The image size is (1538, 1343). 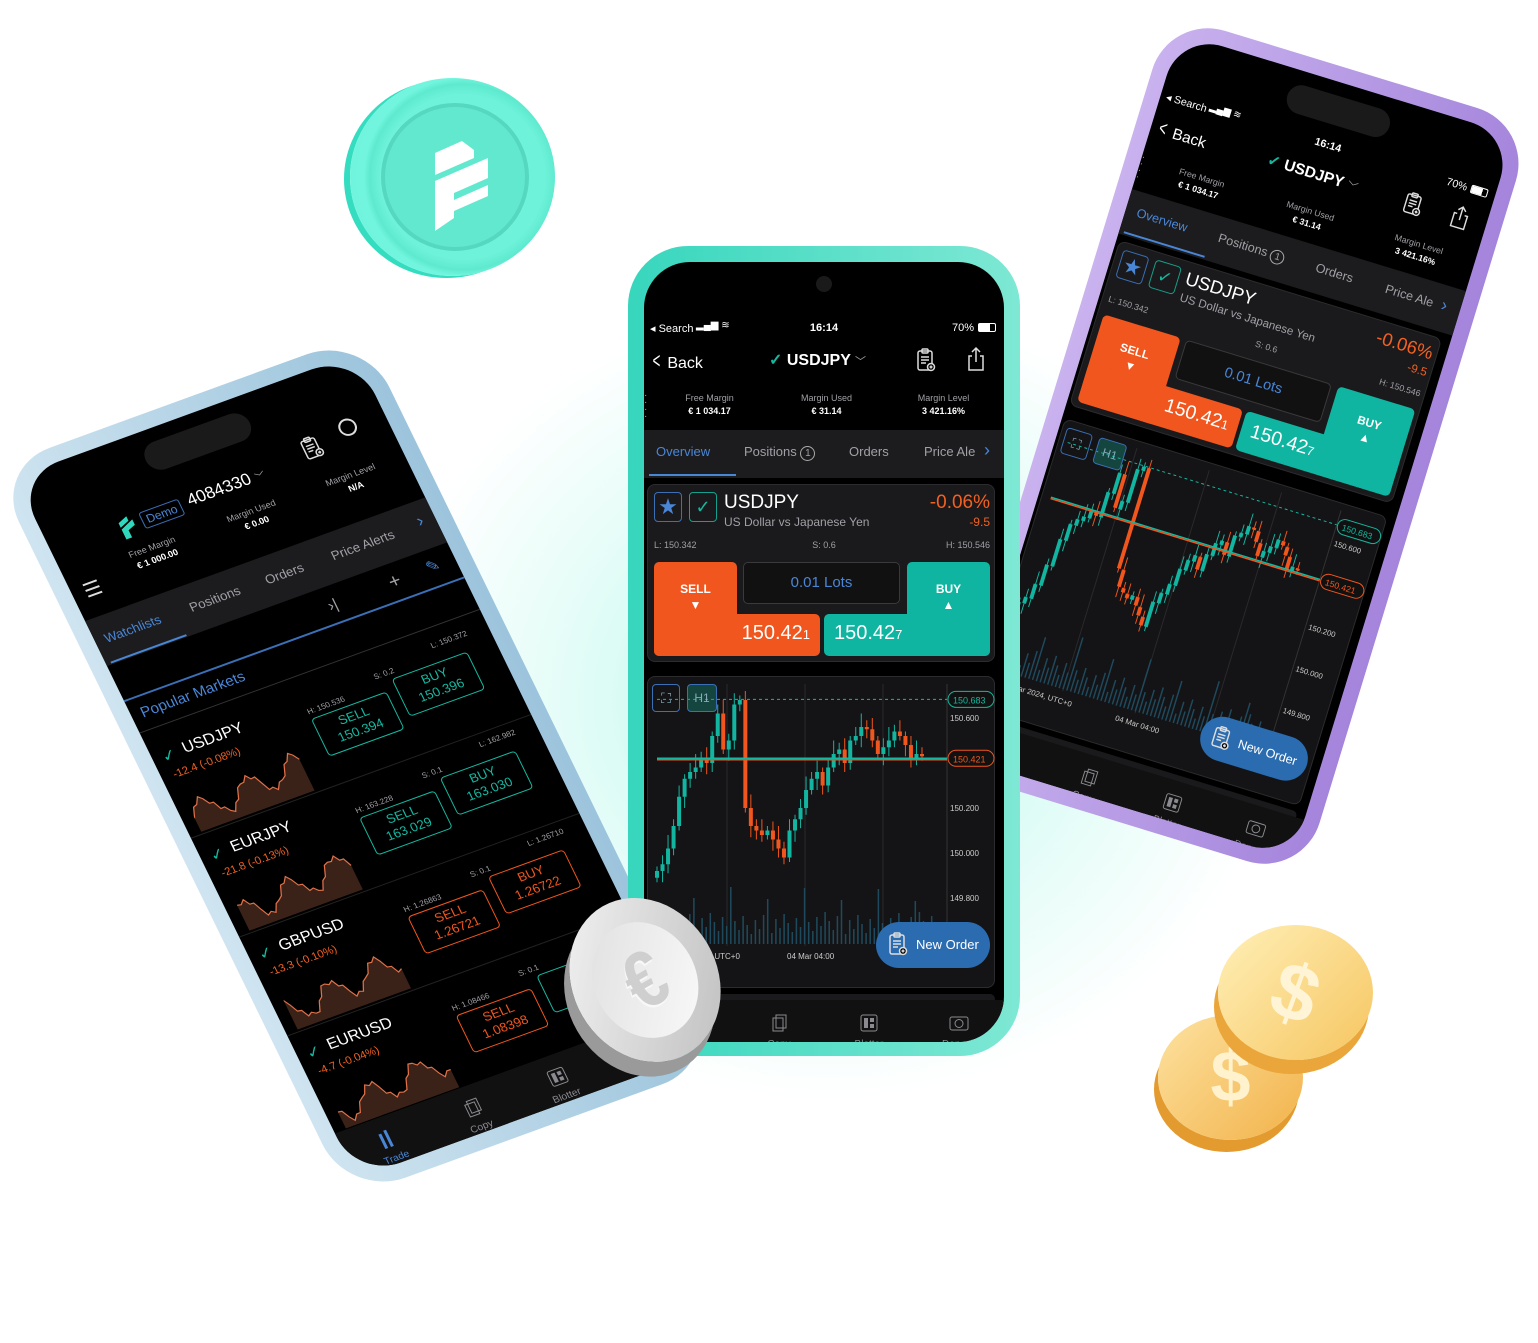 I want to click on stat-value: € 1 034.17, so click(x=709, y=411).